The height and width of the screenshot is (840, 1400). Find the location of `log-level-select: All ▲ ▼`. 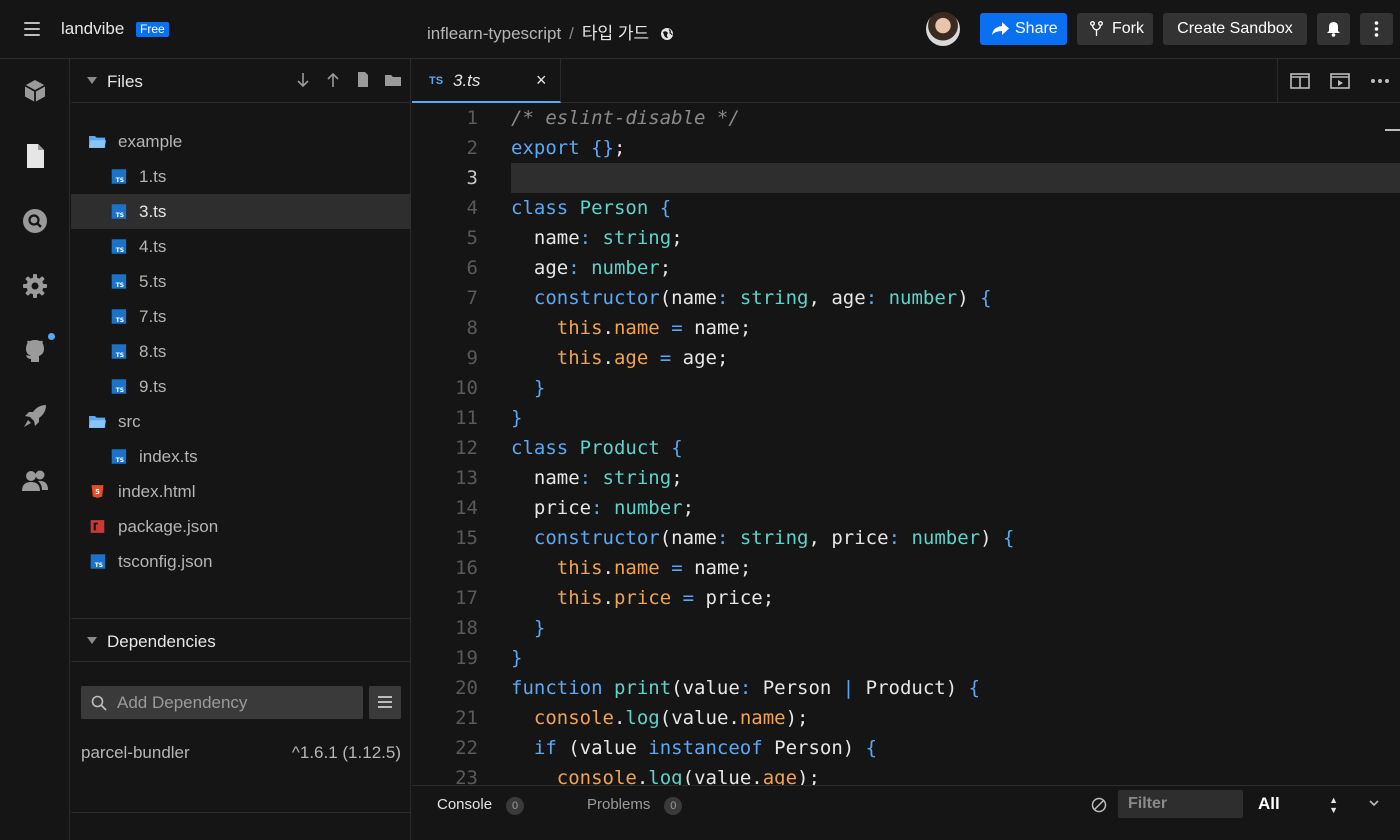

log-level-select: All ▲ ▼ is located at coordinates (1299, 804).